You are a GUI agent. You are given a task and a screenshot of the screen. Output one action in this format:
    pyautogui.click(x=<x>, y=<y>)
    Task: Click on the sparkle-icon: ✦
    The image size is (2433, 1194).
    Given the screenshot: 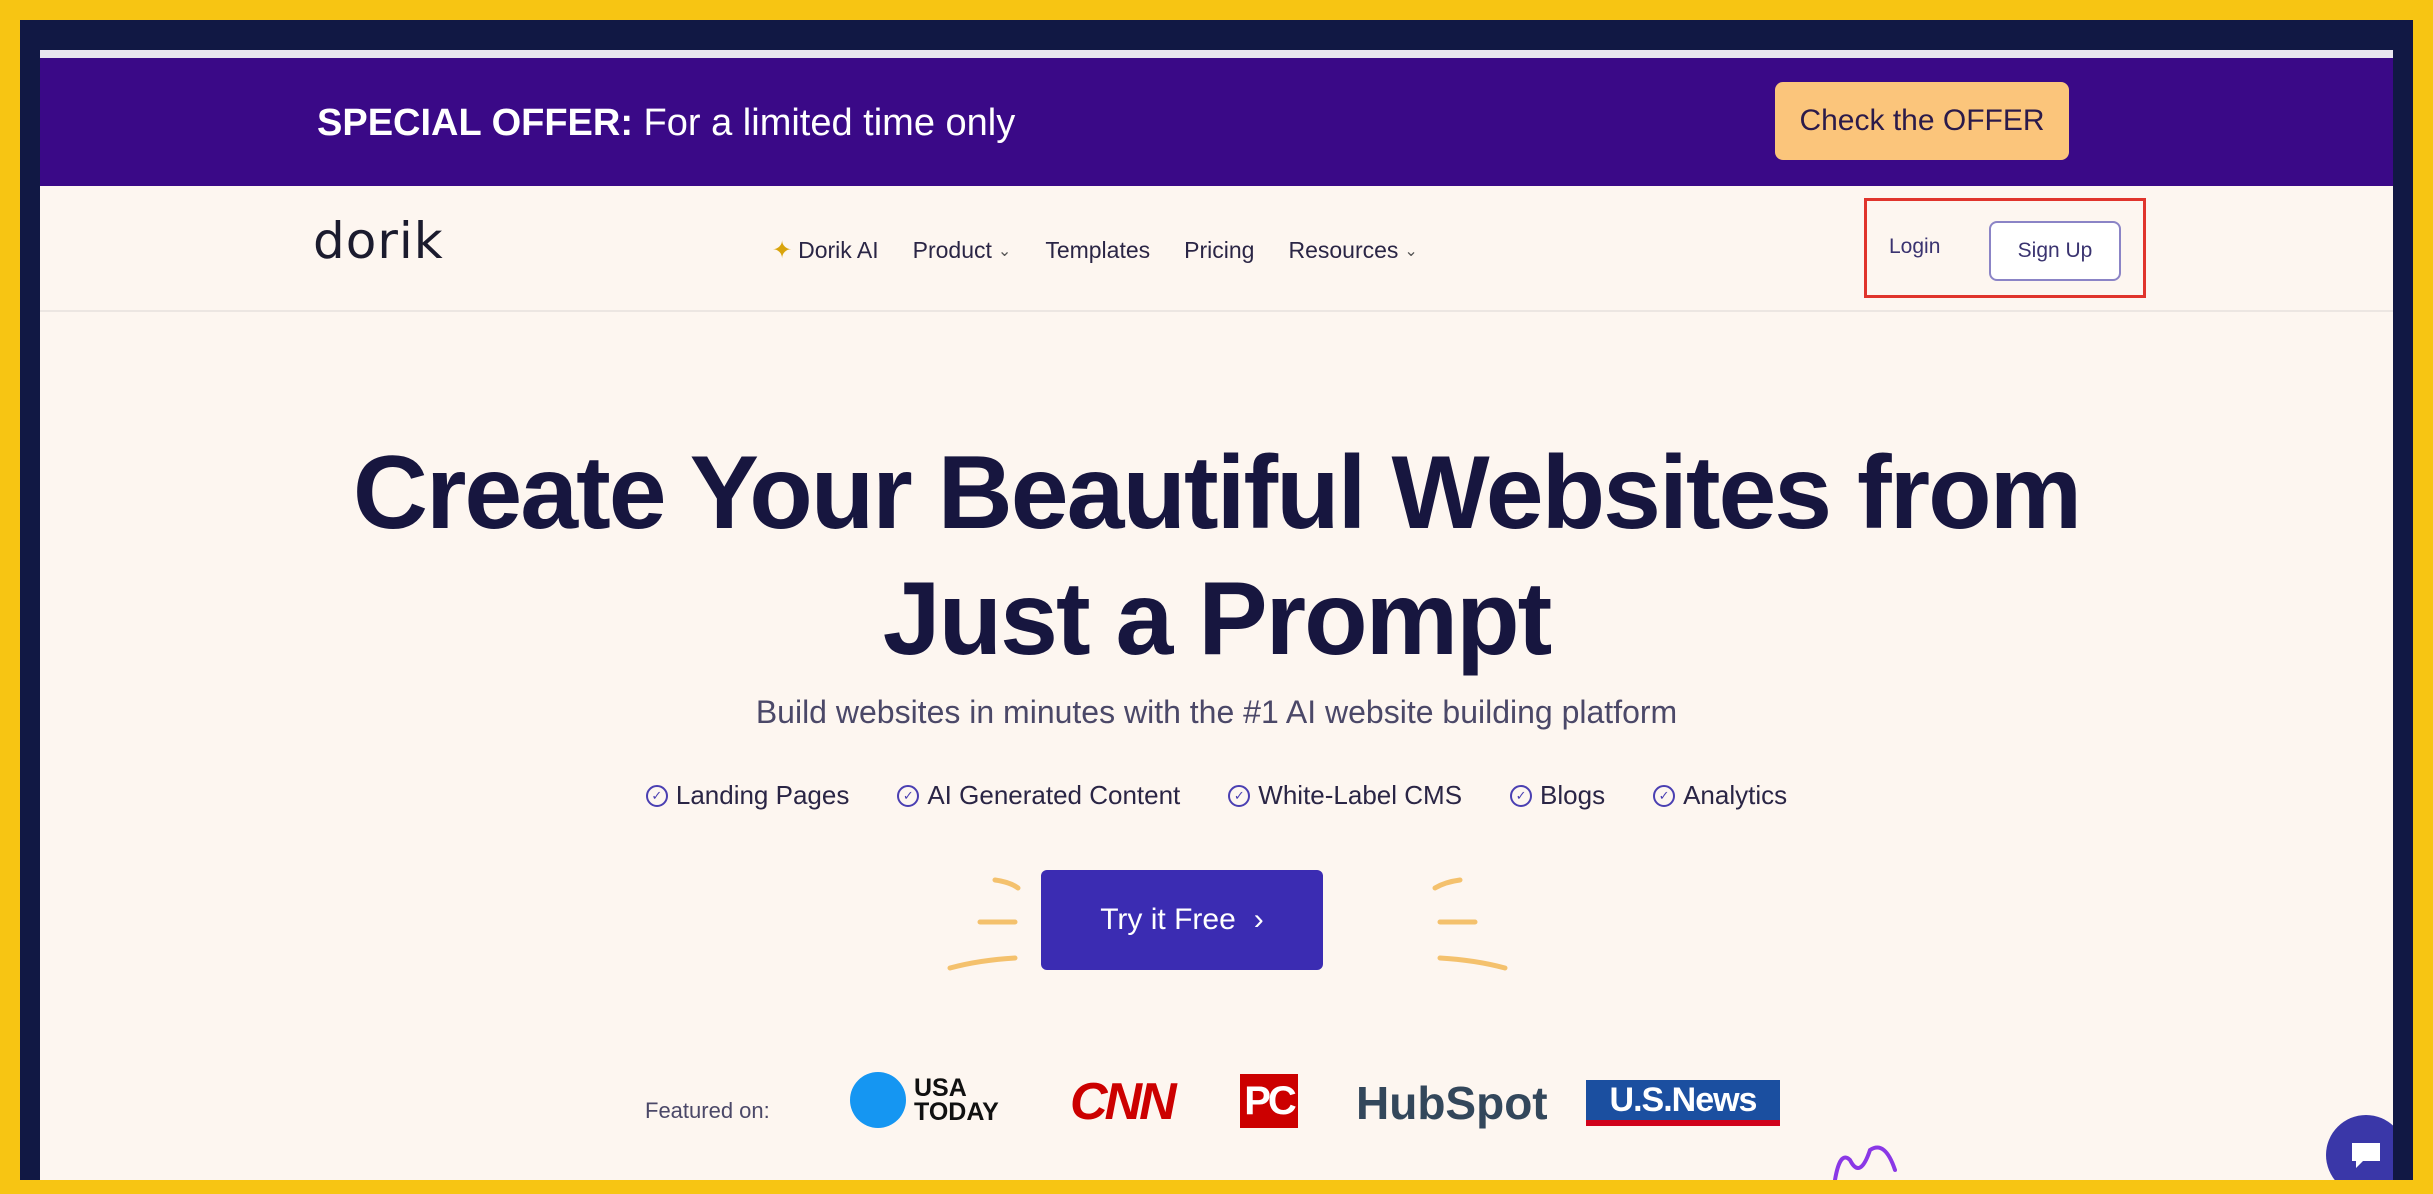 What is the action you would take?
    pyautogui.click(x=782, y=250)
    